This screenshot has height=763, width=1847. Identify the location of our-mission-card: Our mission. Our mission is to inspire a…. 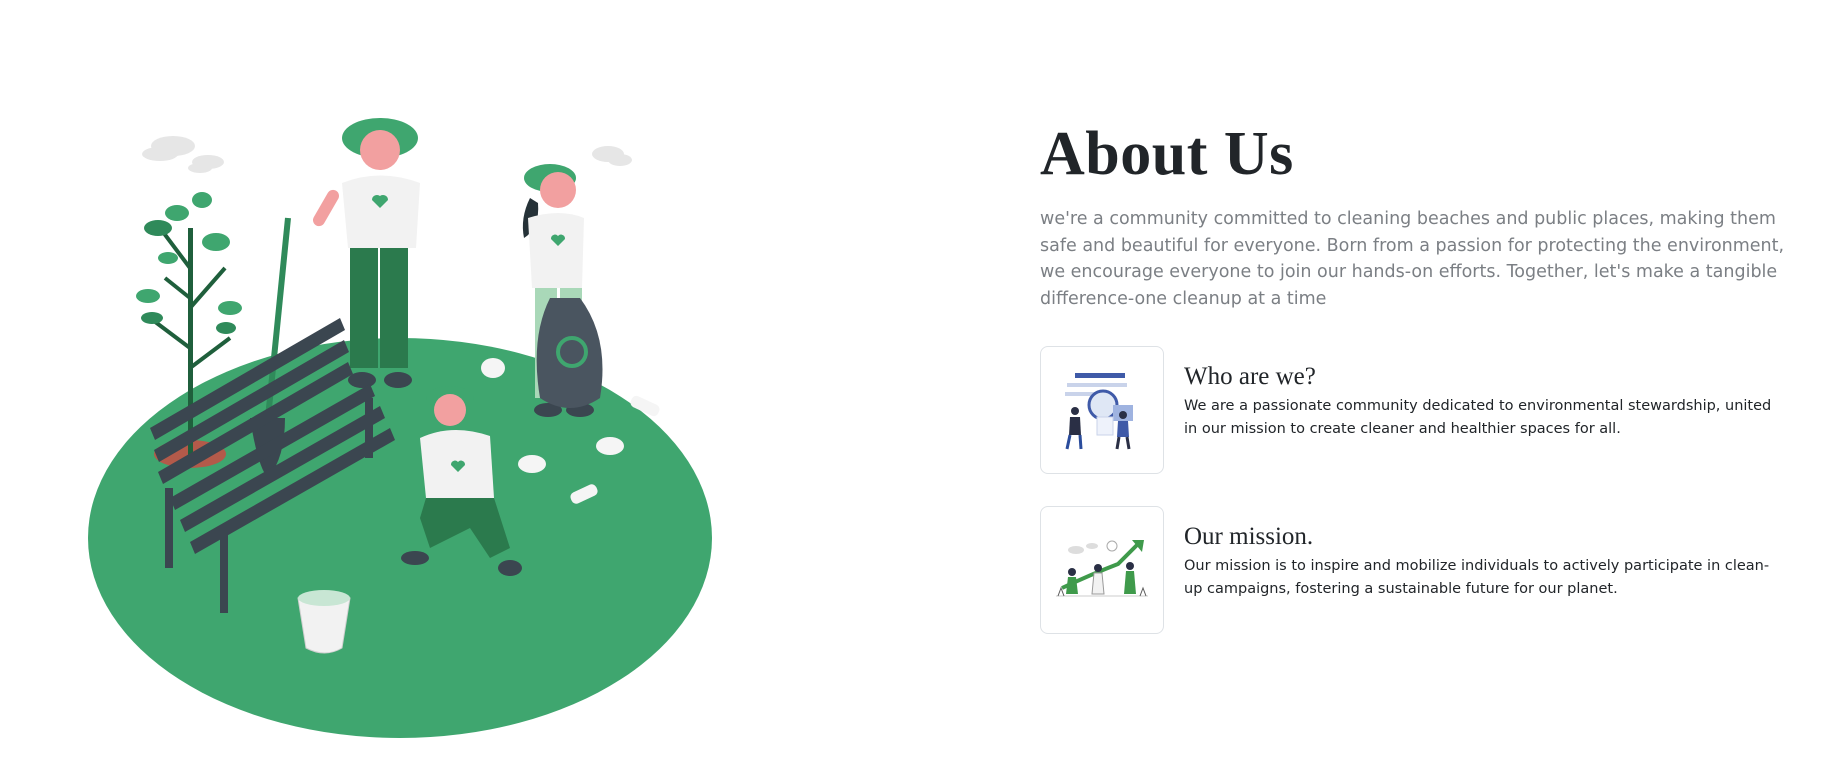
(1412, 570).